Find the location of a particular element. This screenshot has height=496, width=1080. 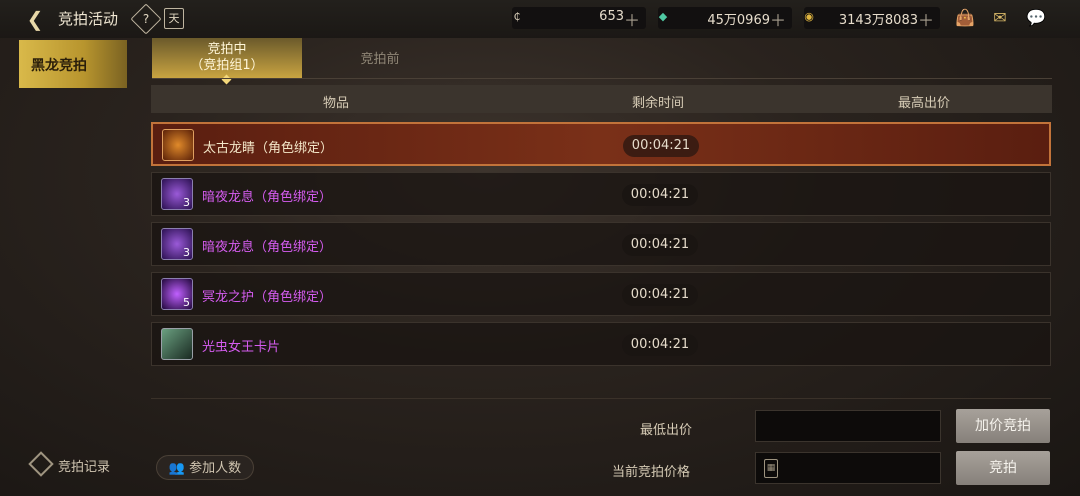

auction-record-button: 竞拍记录 is located at coordinates (69, 464).